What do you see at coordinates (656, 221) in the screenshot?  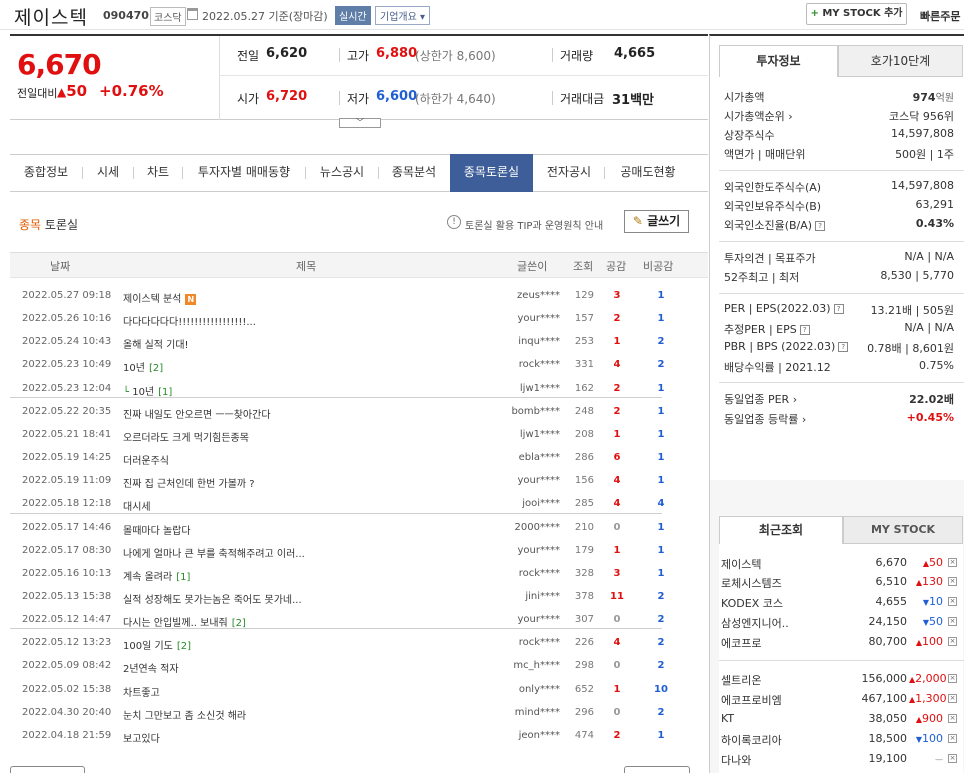 I see `write-button: ✎ 글쓰기` at bounding box center [656, 221].